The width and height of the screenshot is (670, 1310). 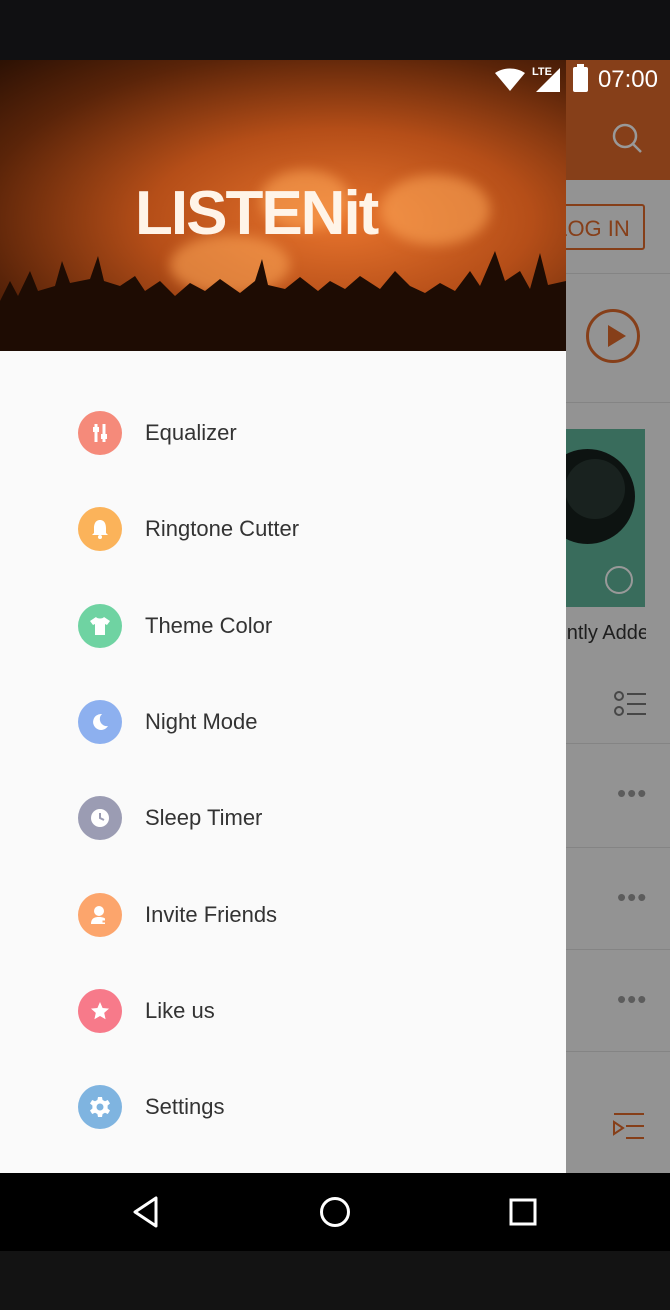 I want to click on menu-item-night-mode: Night Mode, so click(x=283, y=722).